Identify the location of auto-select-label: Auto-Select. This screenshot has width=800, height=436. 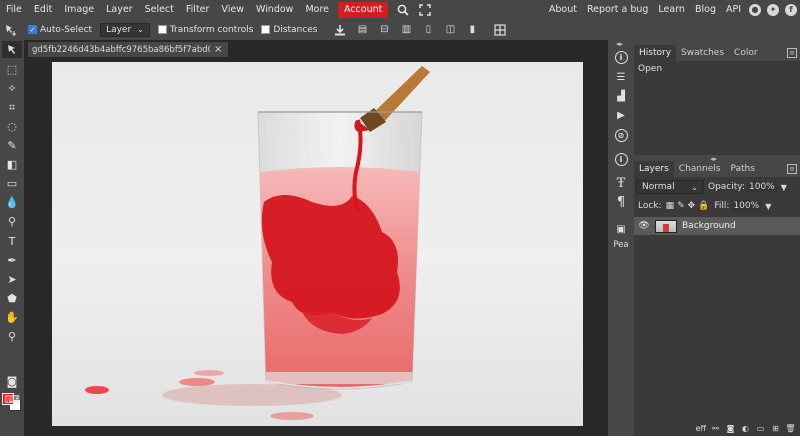
(66, 29).